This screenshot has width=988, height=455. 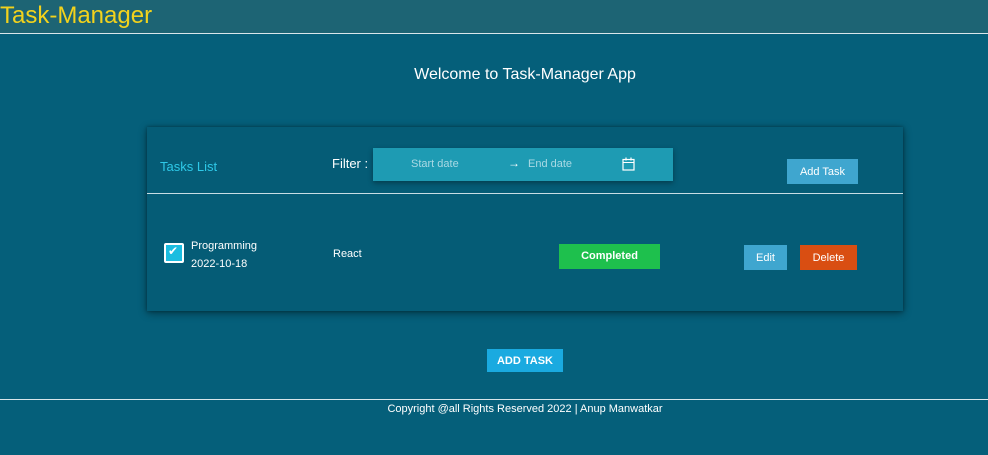 I want to click on task-name: Programming, so click(x=224, y=246).